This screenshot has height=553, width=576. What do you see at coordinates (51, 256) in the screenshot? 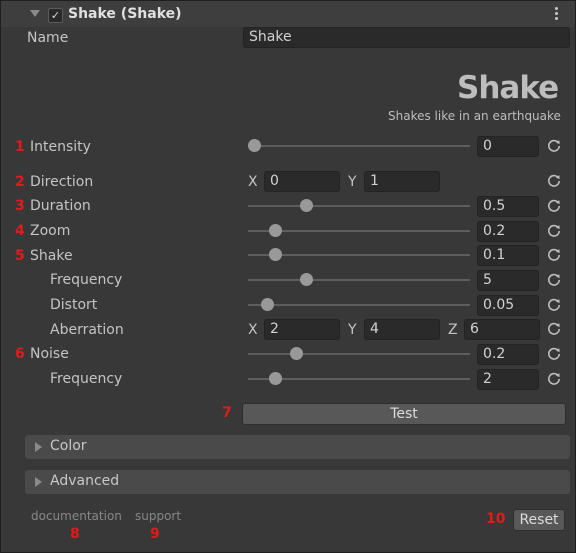
I see `shake-label: Shake` at bounding box center [51, 256].